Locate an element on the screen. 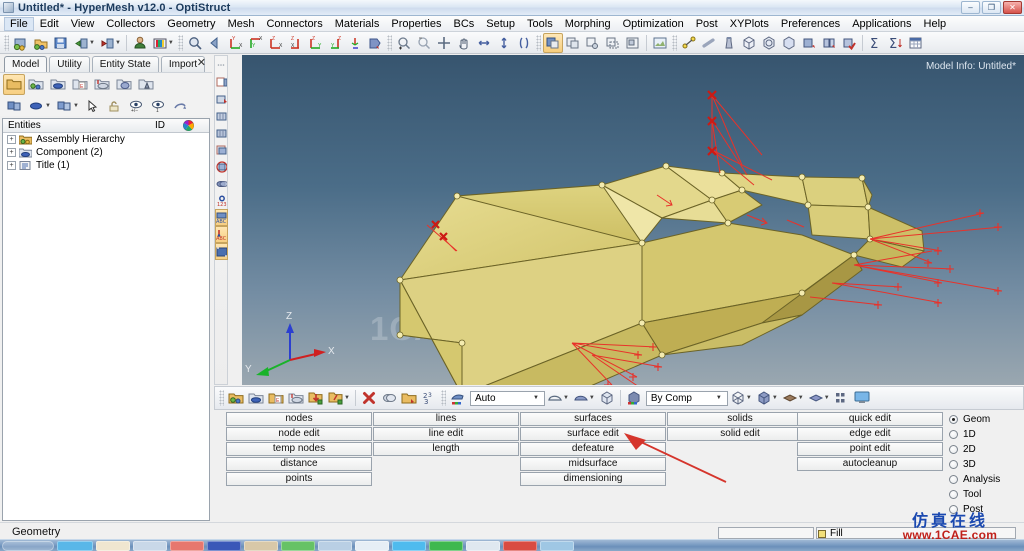 The width and height of the screenshot is (1024, 551). mesh-2d-icon is located at coordinates (809, 43).